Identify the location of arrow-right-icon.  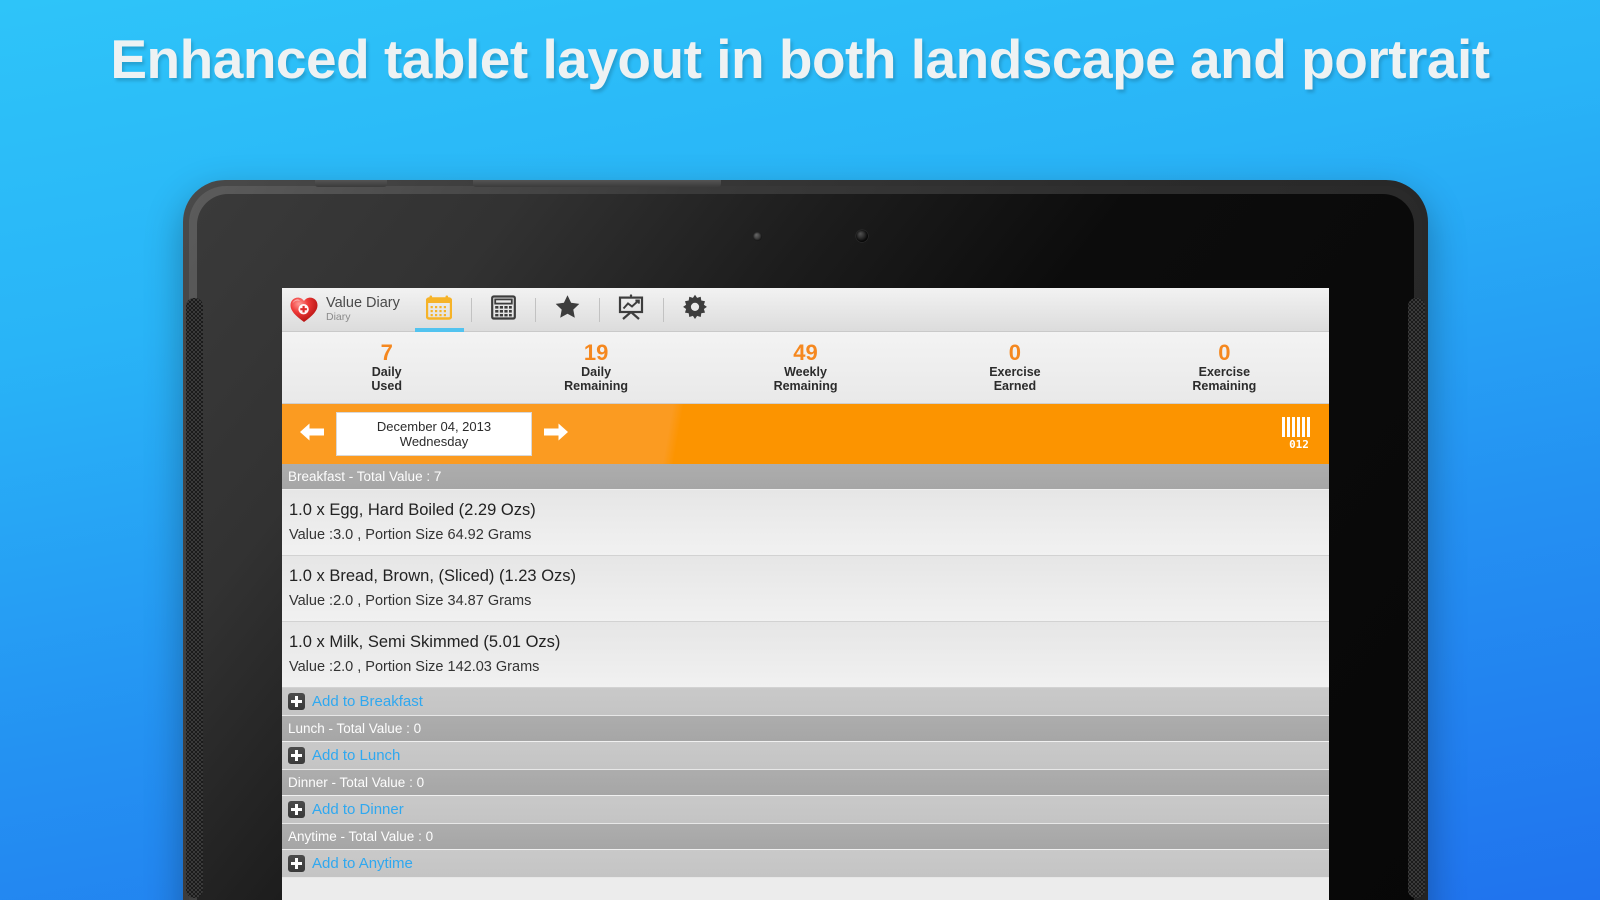
(556, 434).